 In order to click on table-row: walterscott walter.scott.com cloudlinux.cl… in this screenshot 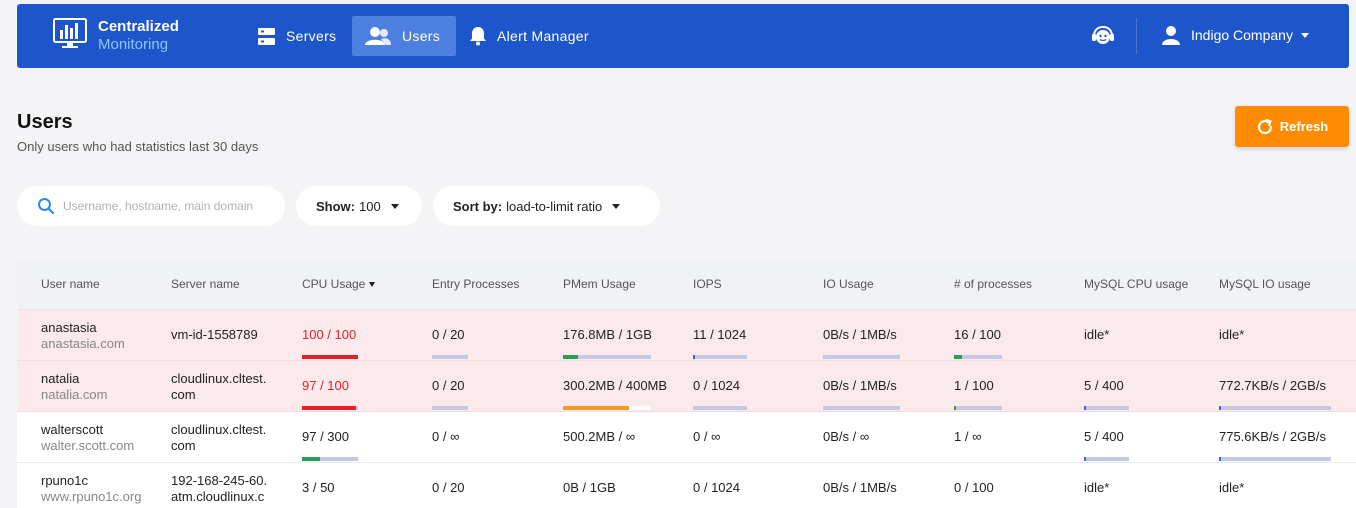, I will do `click(686, 437)`.